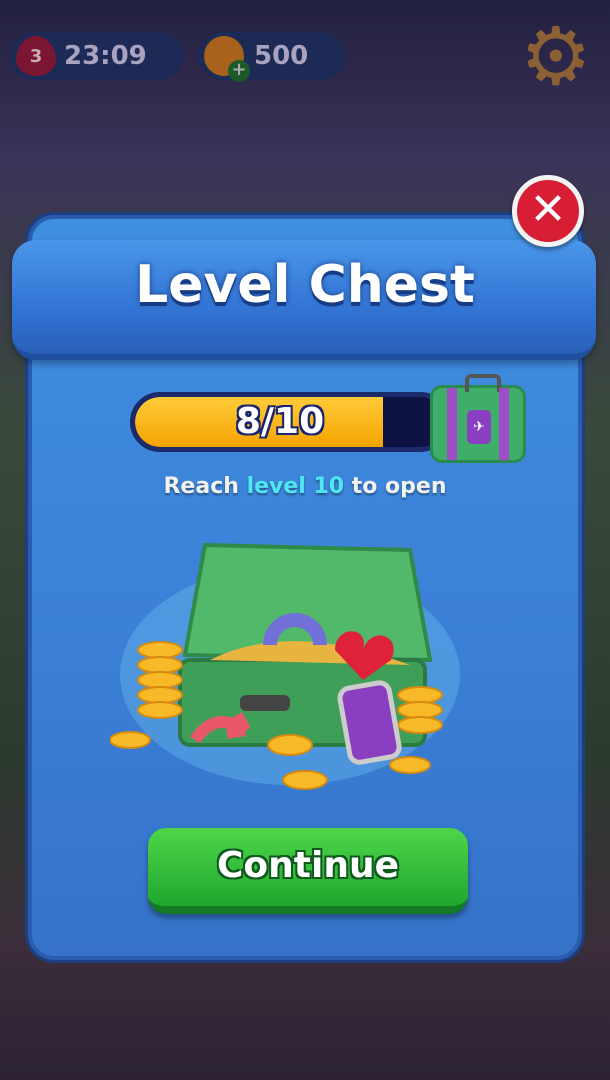 The image size is (610, 1080). I want to click on close-icon: ✕, so click(548, 209).